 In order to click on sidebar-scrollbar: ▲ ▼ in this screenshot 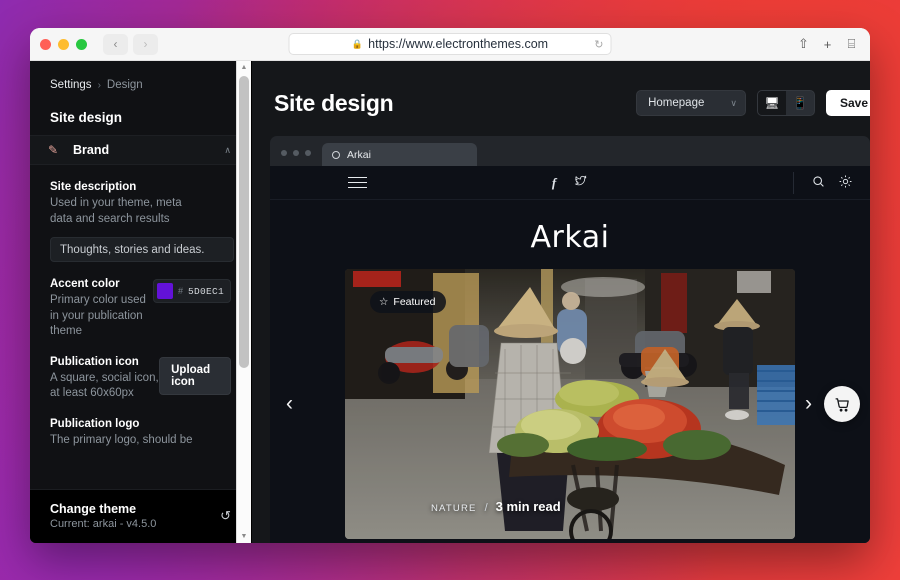, I will do `click(243, 302)`.